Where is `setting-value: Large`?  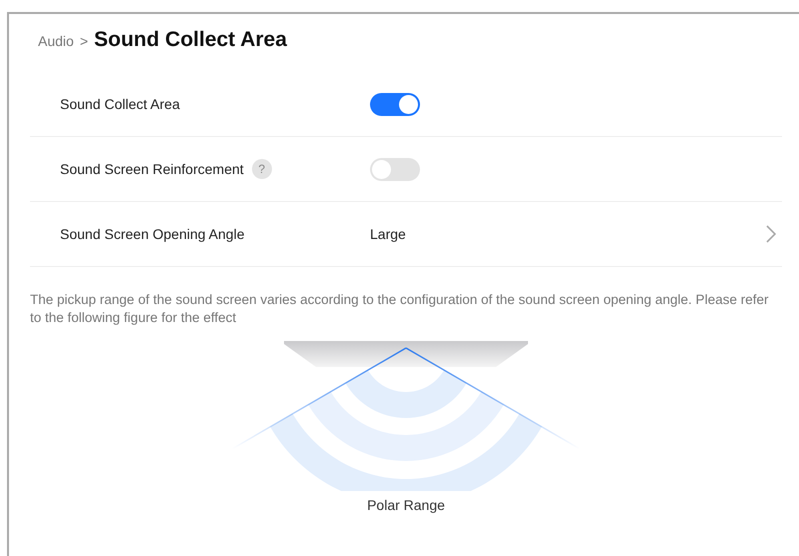 setting-value: Large is located at coordinates (388, 234).